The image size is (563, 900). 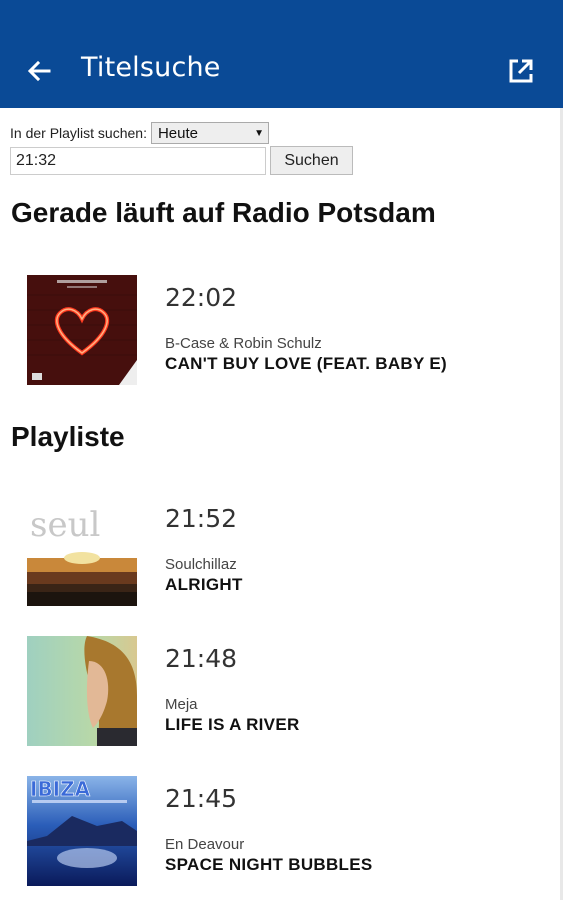 I want to click on album-cover: seul, so click(x=82, y=551).